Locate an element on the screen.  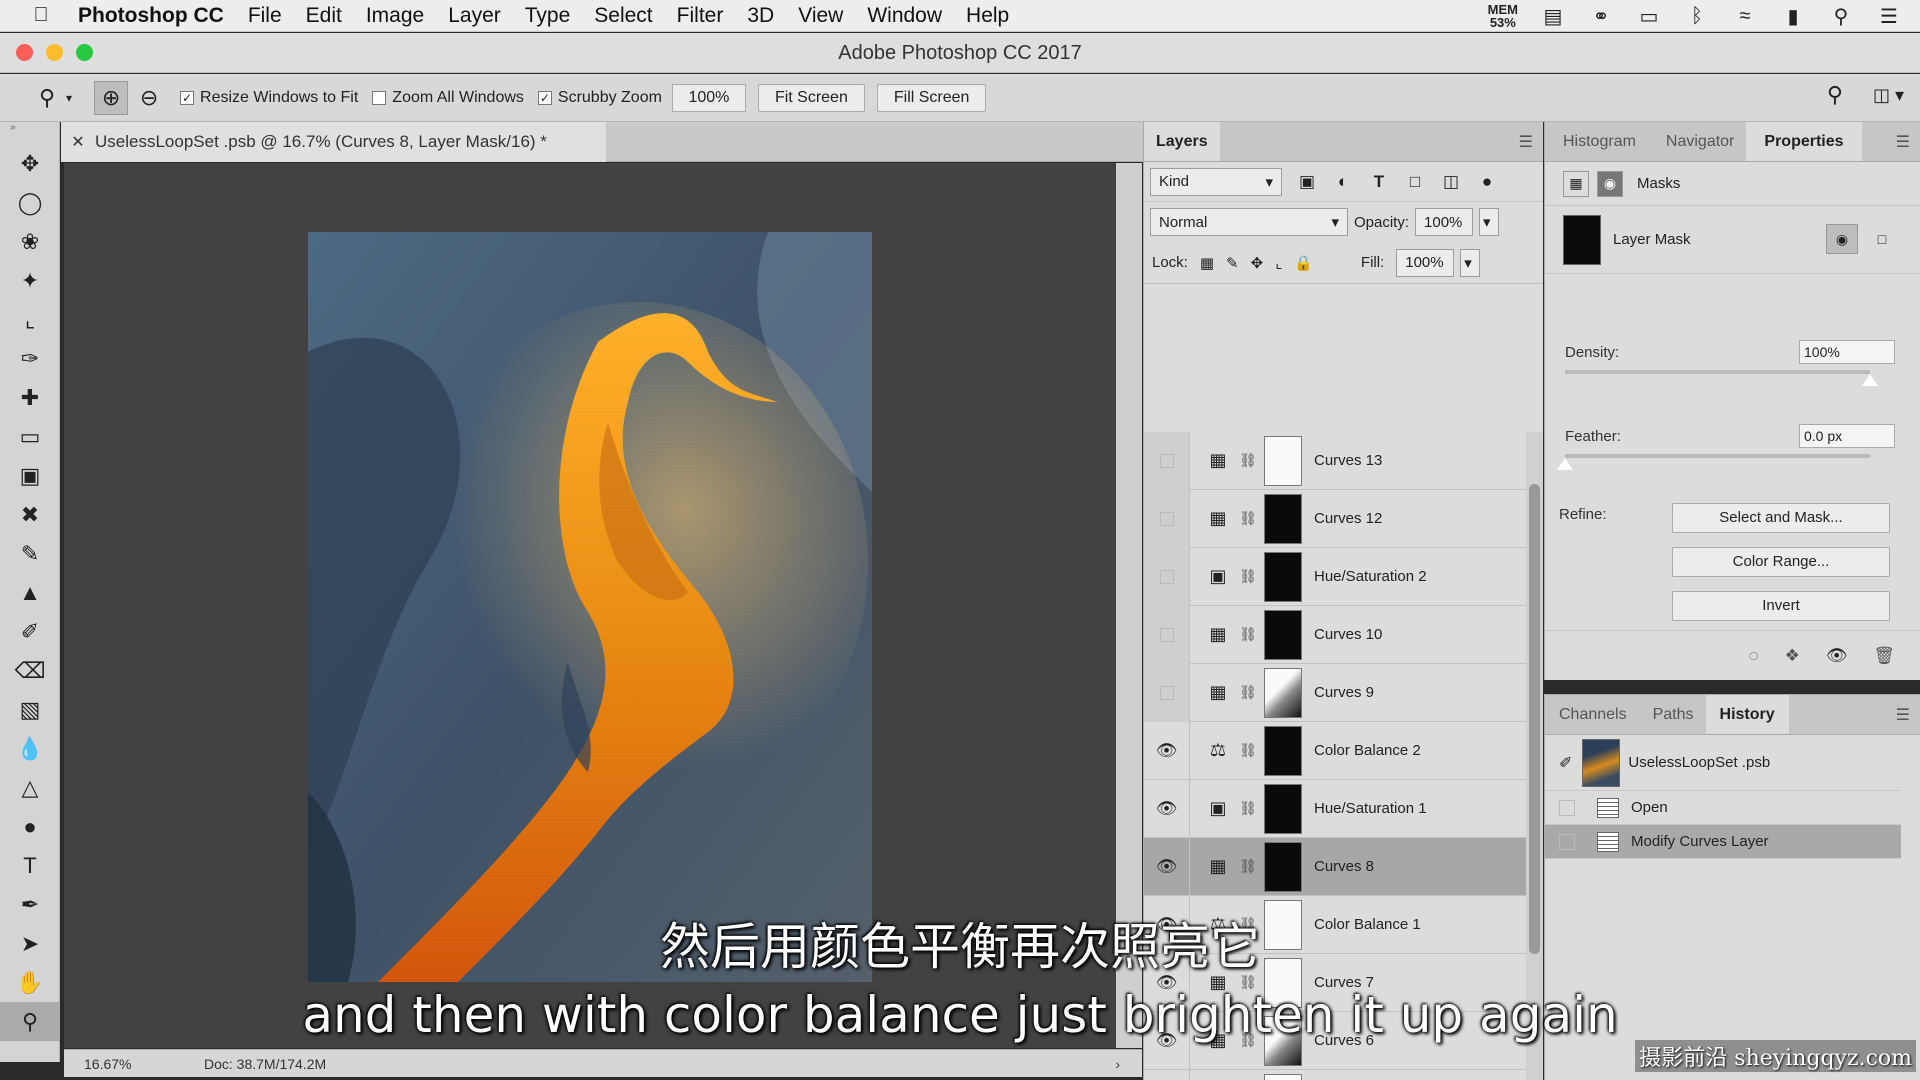
move-tool-icon: ✥ is located at coordinates (30, 163).